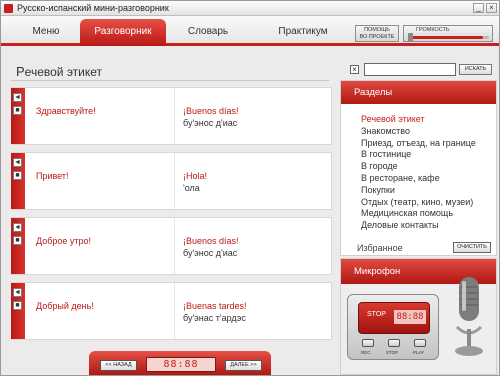 The image size is (500, 376). Describe the element at coordinates (380, 248) in the screenshot. I see `favorites-link: Избранное` at that location.